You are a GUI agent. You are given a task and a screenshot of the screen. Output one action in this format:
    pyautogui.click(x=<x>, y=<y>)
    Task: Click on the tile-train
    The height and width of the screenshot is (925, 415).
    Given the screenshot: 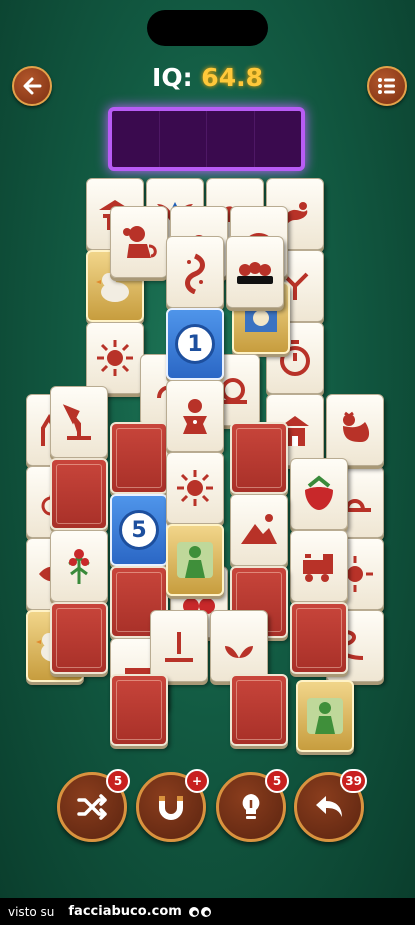 What is the action you would take?
    pyautogui.click(x=319, y=566)
    